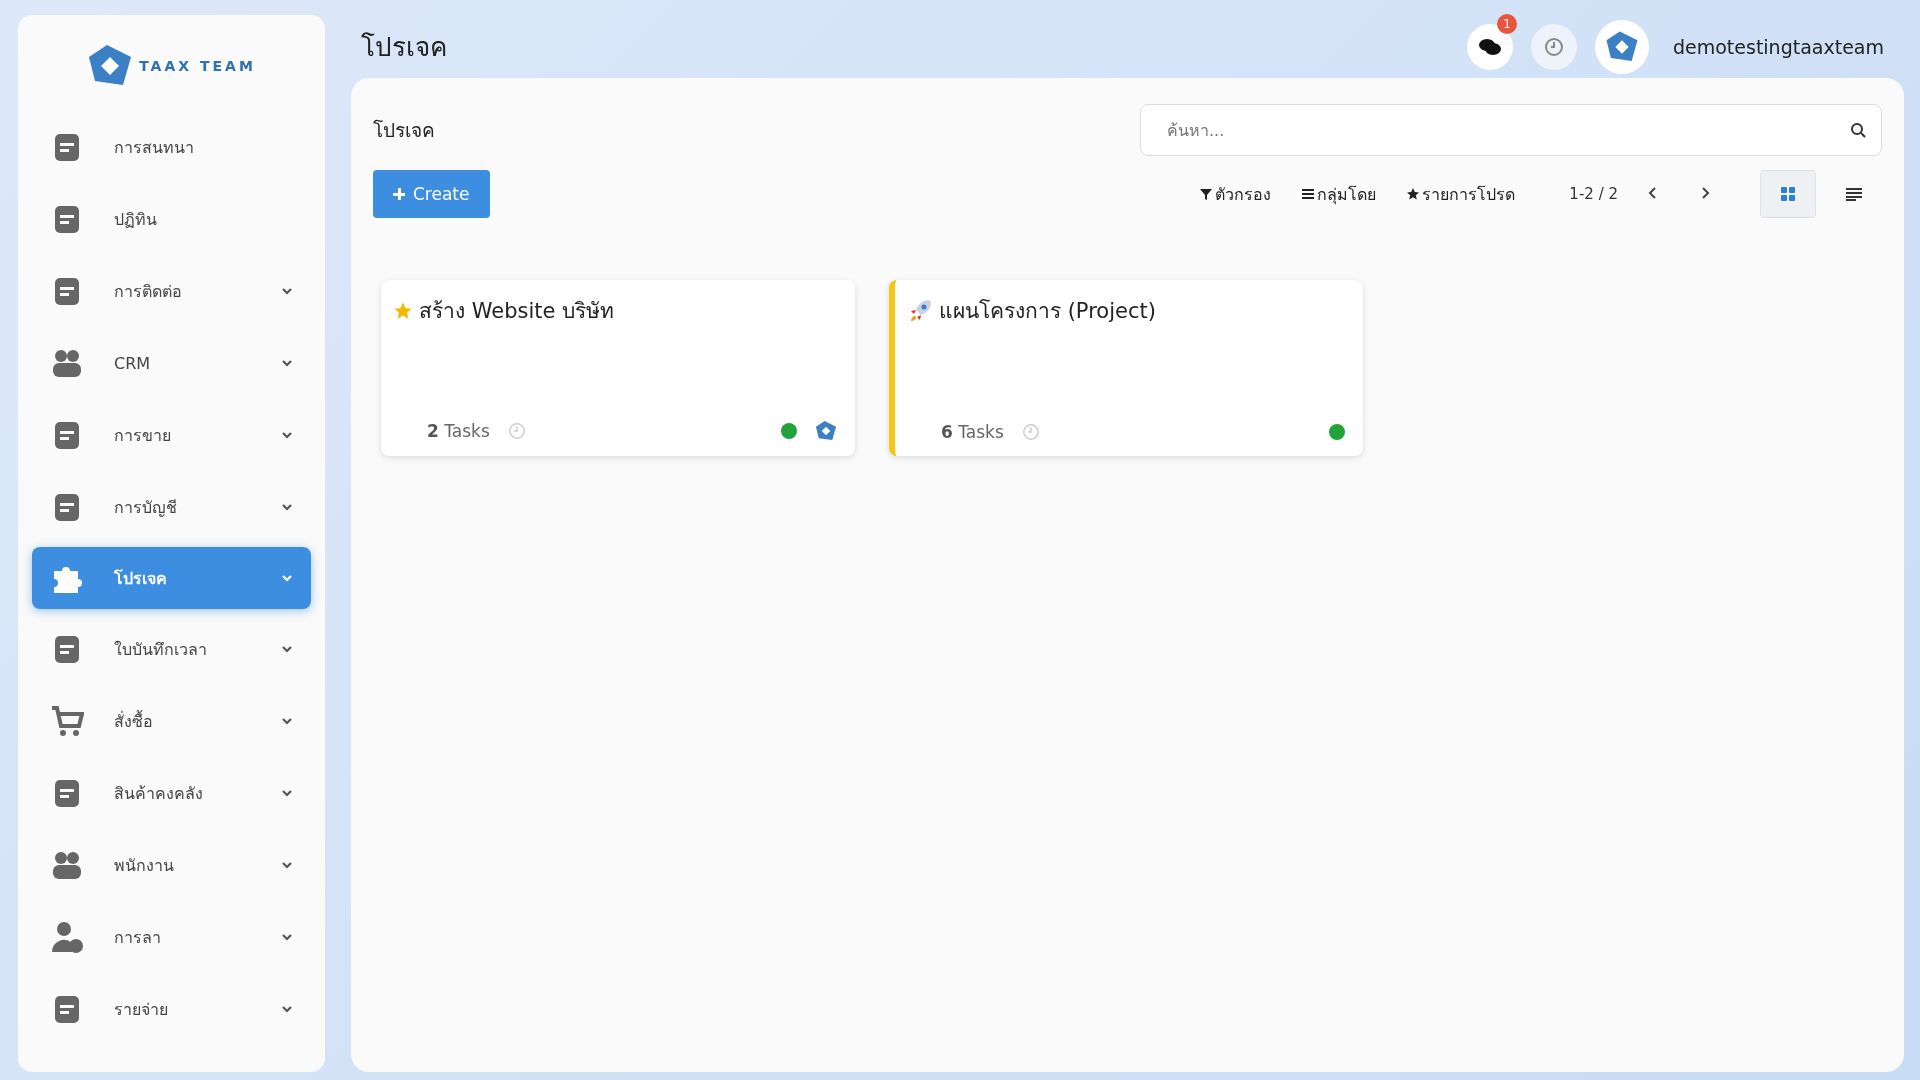 The height and width of the screenshot is (1080, 1920). Describe the element at coordinates (1593, 194) in the screenshot. I see `pager-text: 1-2 / 2` at that location.